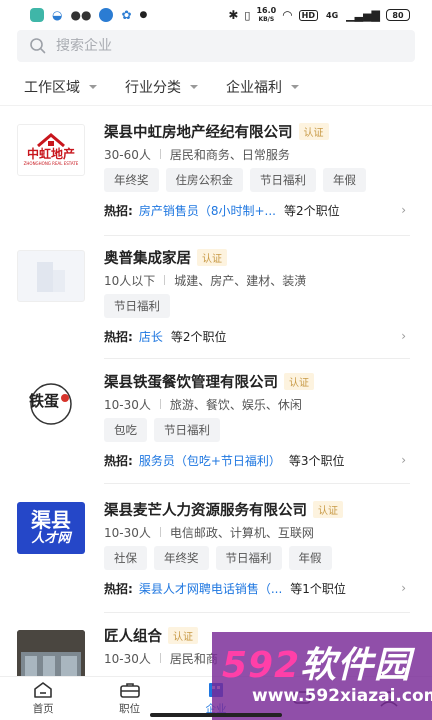 The image size is (432, 720). I want to click on search-bar, so click(216, 46).